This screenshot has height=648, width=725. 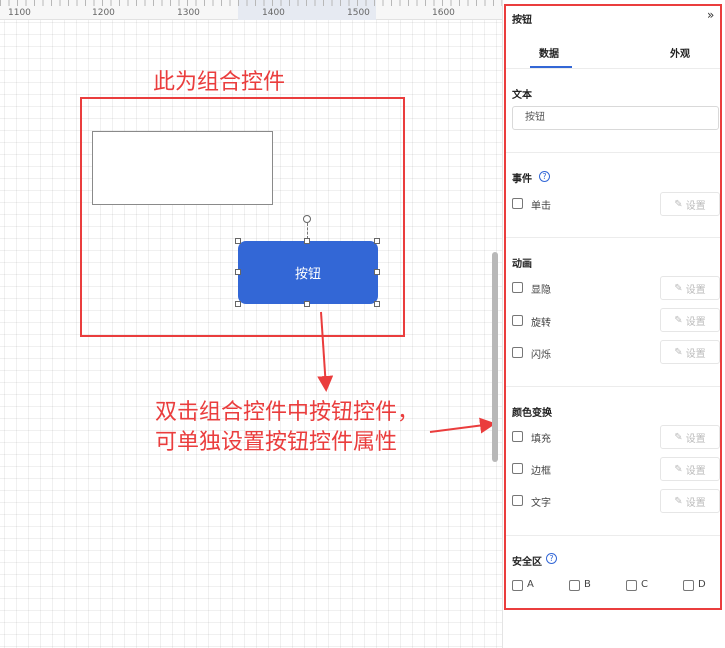 What do you see at coordinates (541, 323) in the screenshot?
I see `checkbox-label-rotate: 旋转` at bounding box center [541, 323].